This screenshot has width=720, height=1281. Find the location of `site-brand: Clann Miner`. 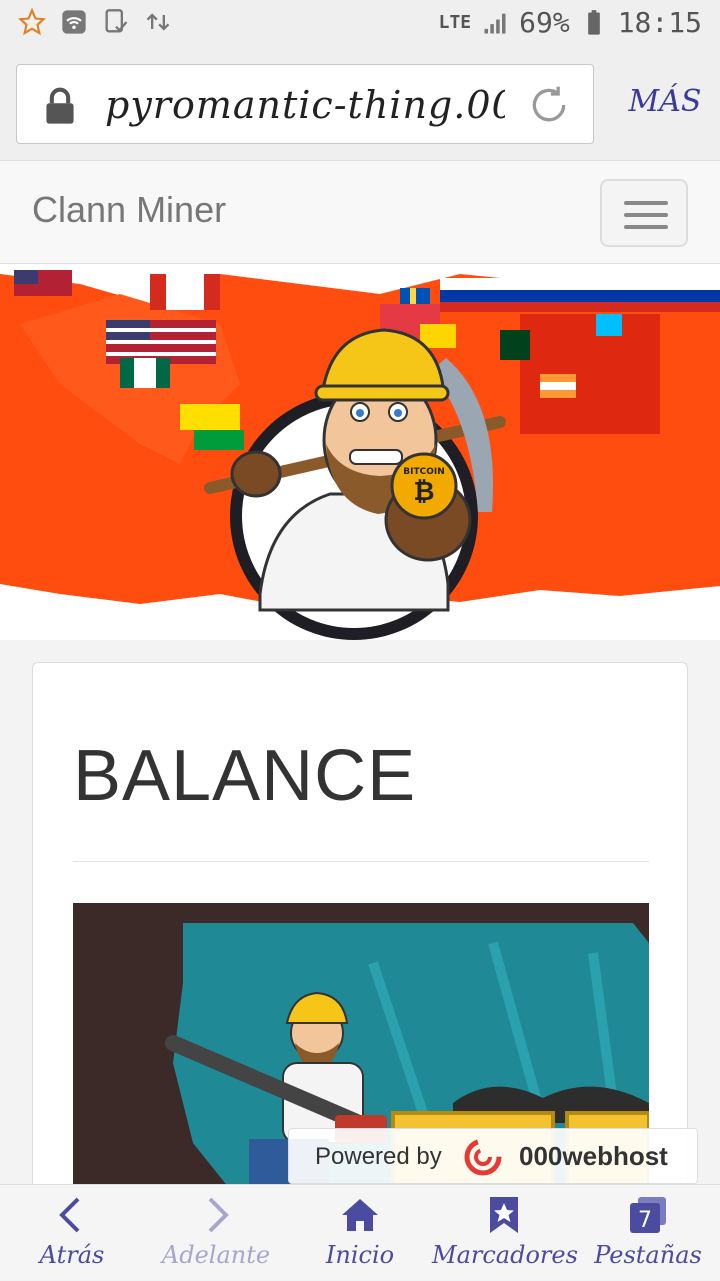

site-brand: Clann Miner is located at coordinates (129, 210).